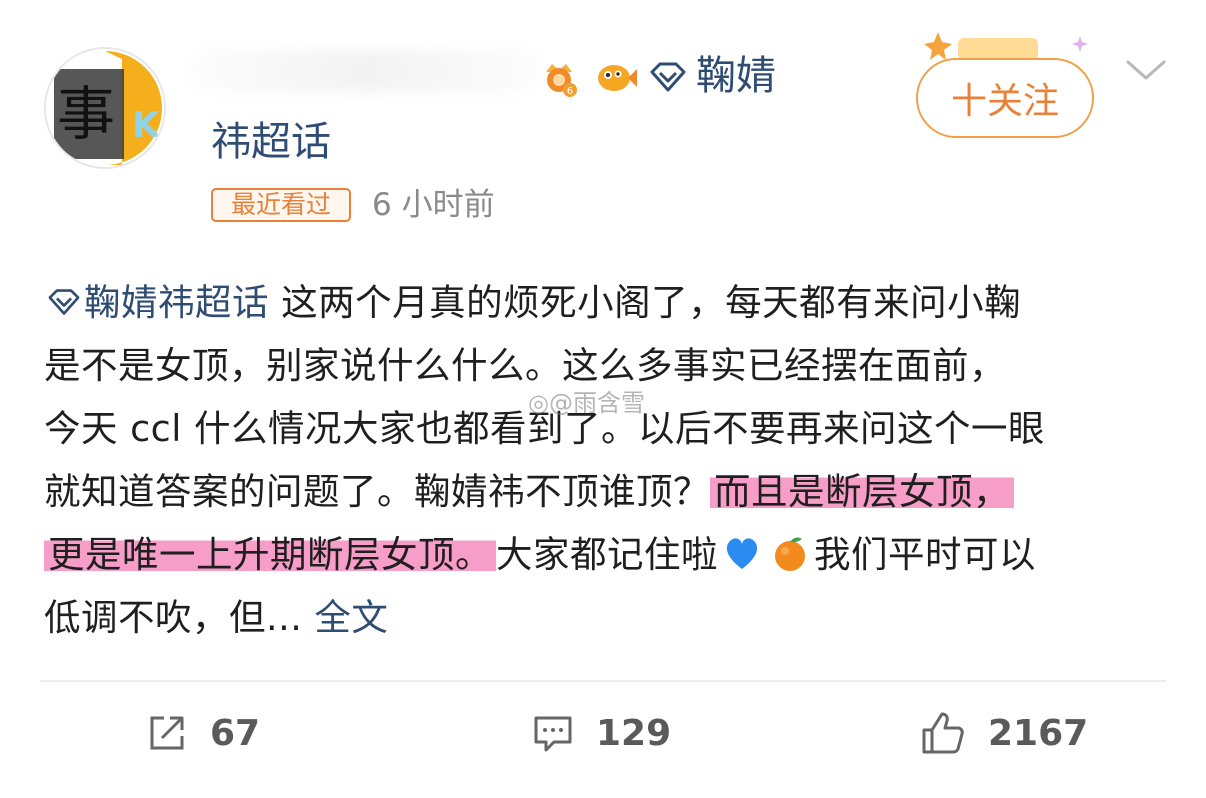 The width and height of the screenshot is (1206, 798). I want to click on comment-count: 129, so click(634, 733).